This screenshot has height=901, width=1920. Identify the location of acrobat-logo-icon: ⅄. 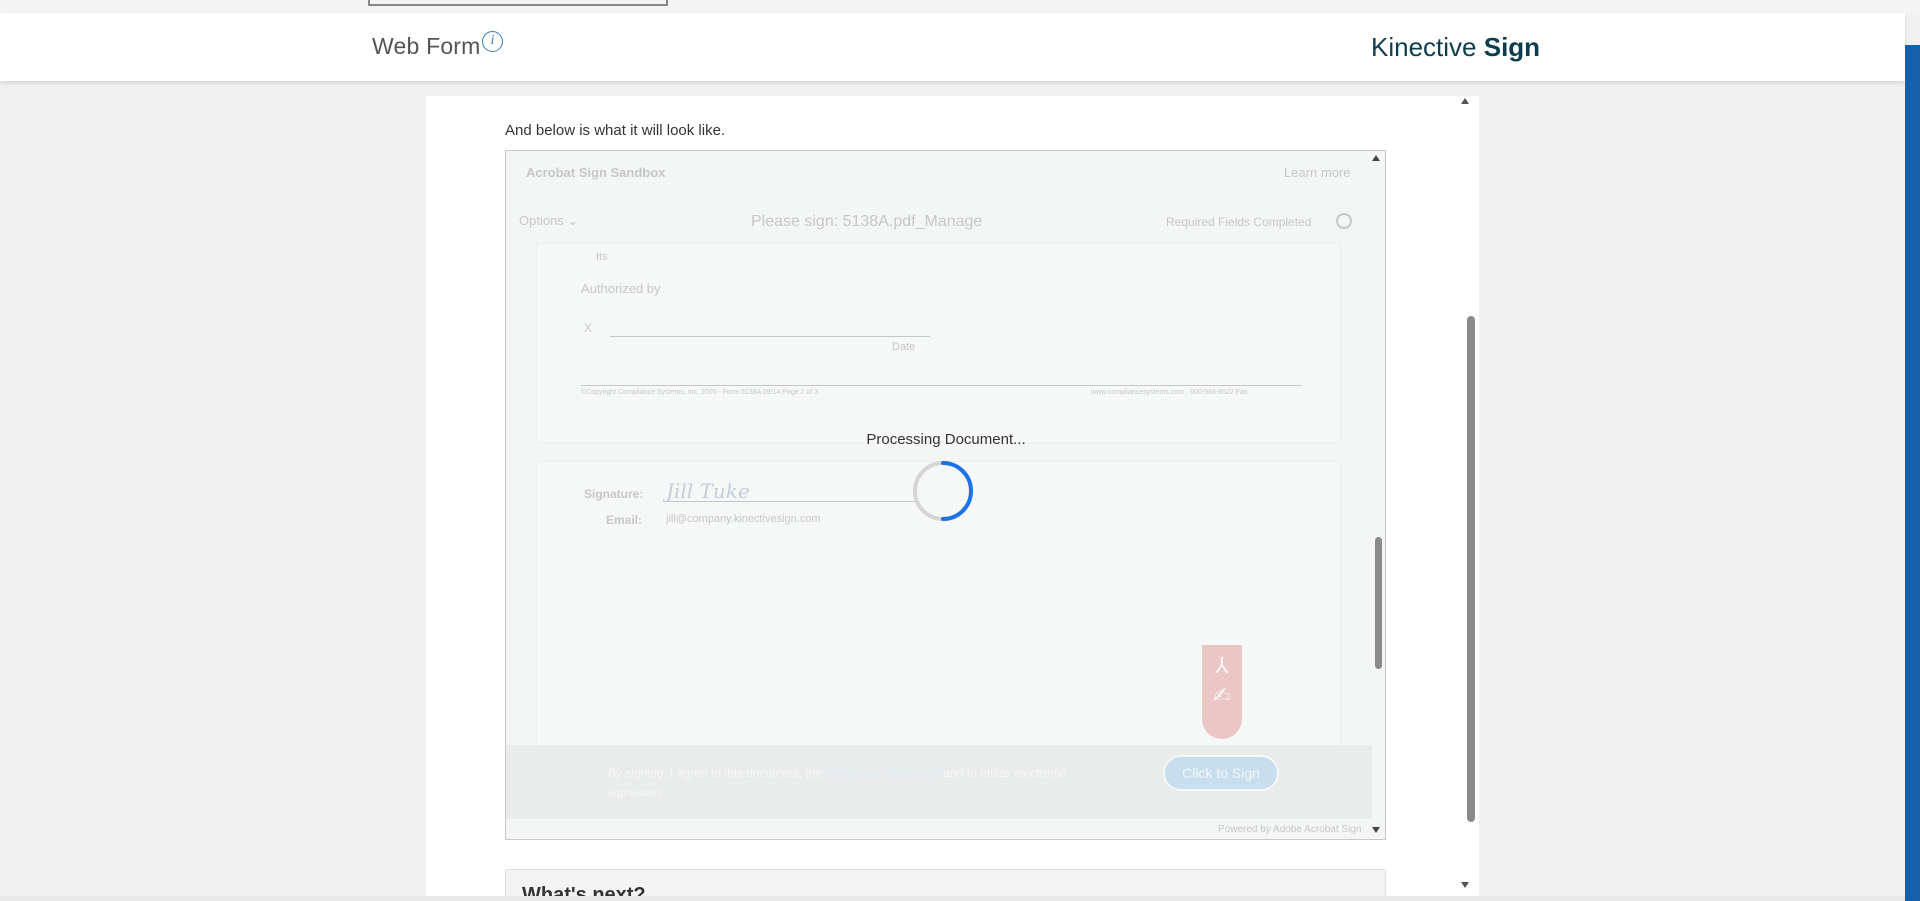
(1222, 665).